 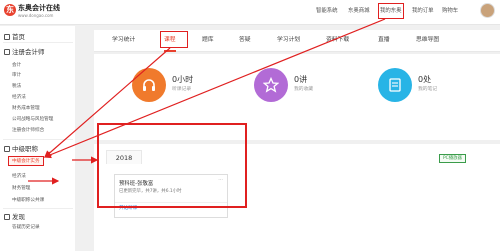 What do you see at coordinates (301, 79) in the screenshot?
I see `stat-favorites-value: 0讲` at bounding box center [301, 79].